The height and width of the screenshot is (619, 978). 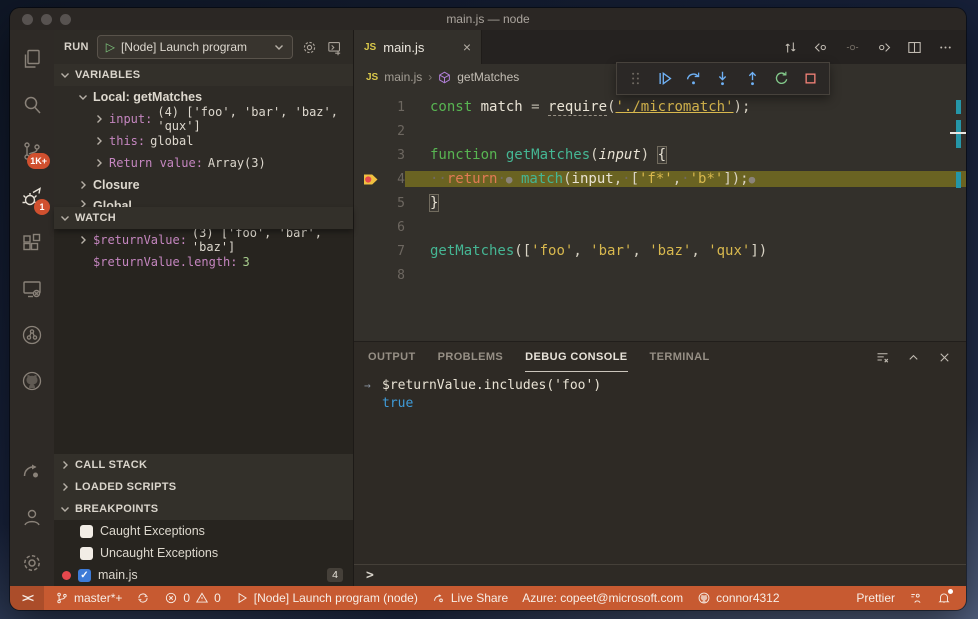 I want to click on panel-tabs-container: OUTPUT PROBLEMS DEBUG CONSOLE TERMINAL, so click(x=539, y=357).